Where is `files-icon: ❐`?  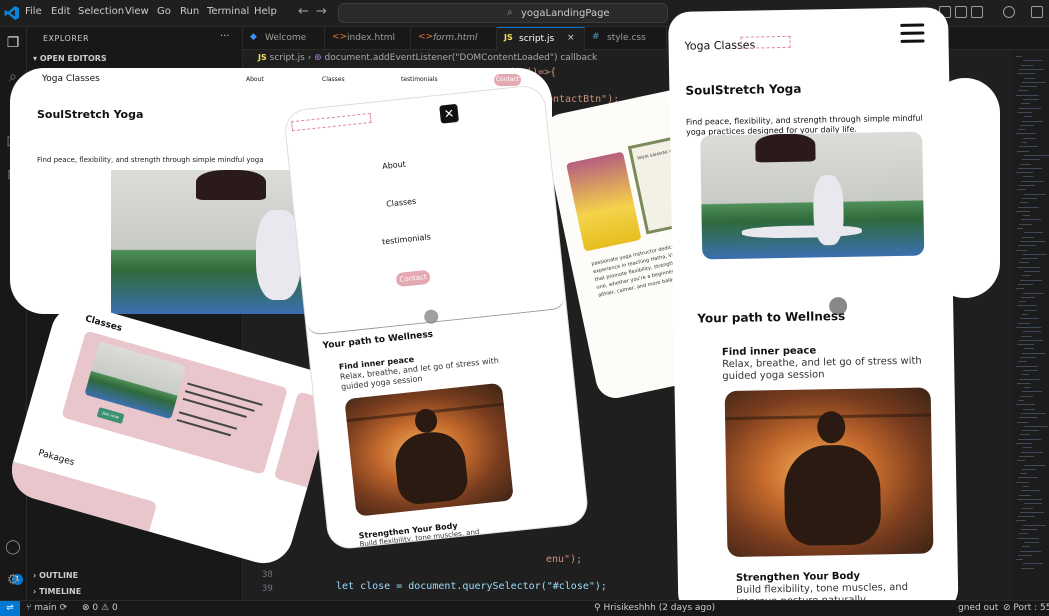 files-icon: ❐ is located at coordinates (13, 43).